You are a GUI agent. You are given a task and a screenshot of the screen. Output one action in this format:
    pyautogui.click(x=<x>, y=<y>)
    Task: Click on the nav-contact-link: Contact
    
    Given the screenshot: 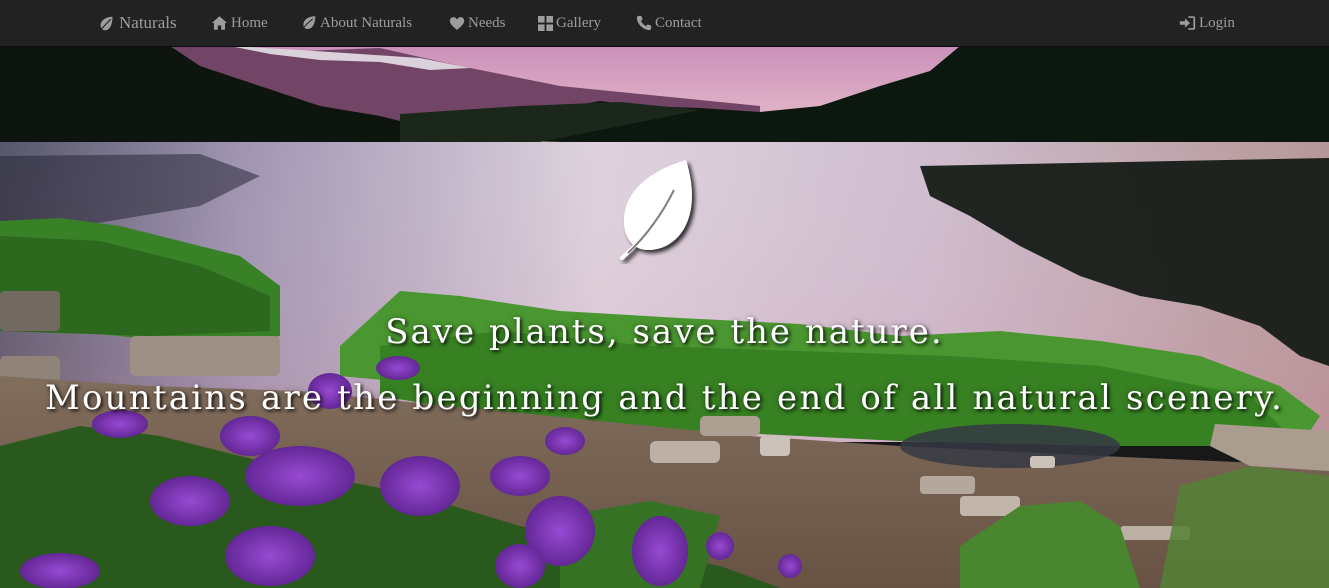 What is the action you would take?
    pyautogui.click(x=669, y=23)
    